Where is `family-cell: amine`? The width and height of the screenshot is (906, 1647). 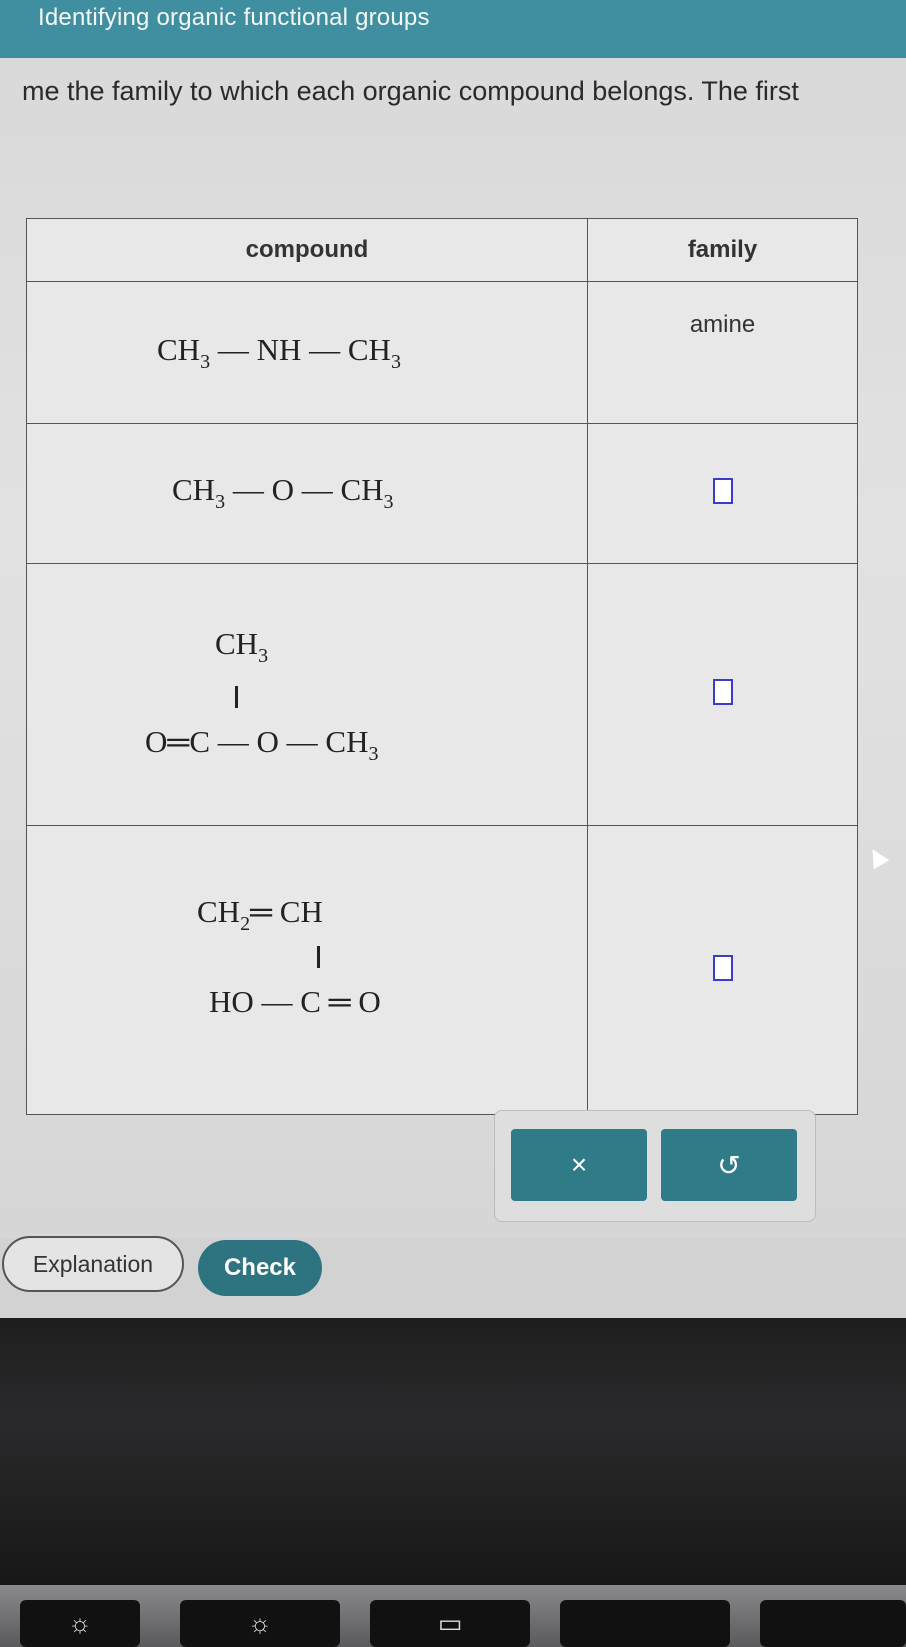 family-cell: amine is located at coordinates (722, 352).